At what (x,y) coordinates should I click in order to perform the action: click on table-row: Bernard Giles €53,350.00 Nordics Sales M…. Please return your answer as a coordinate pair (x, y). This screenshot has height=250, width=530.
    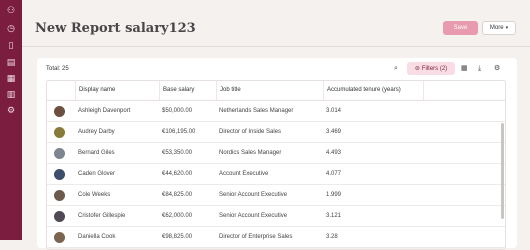
    Looking at the image, I should click on (276, 153).